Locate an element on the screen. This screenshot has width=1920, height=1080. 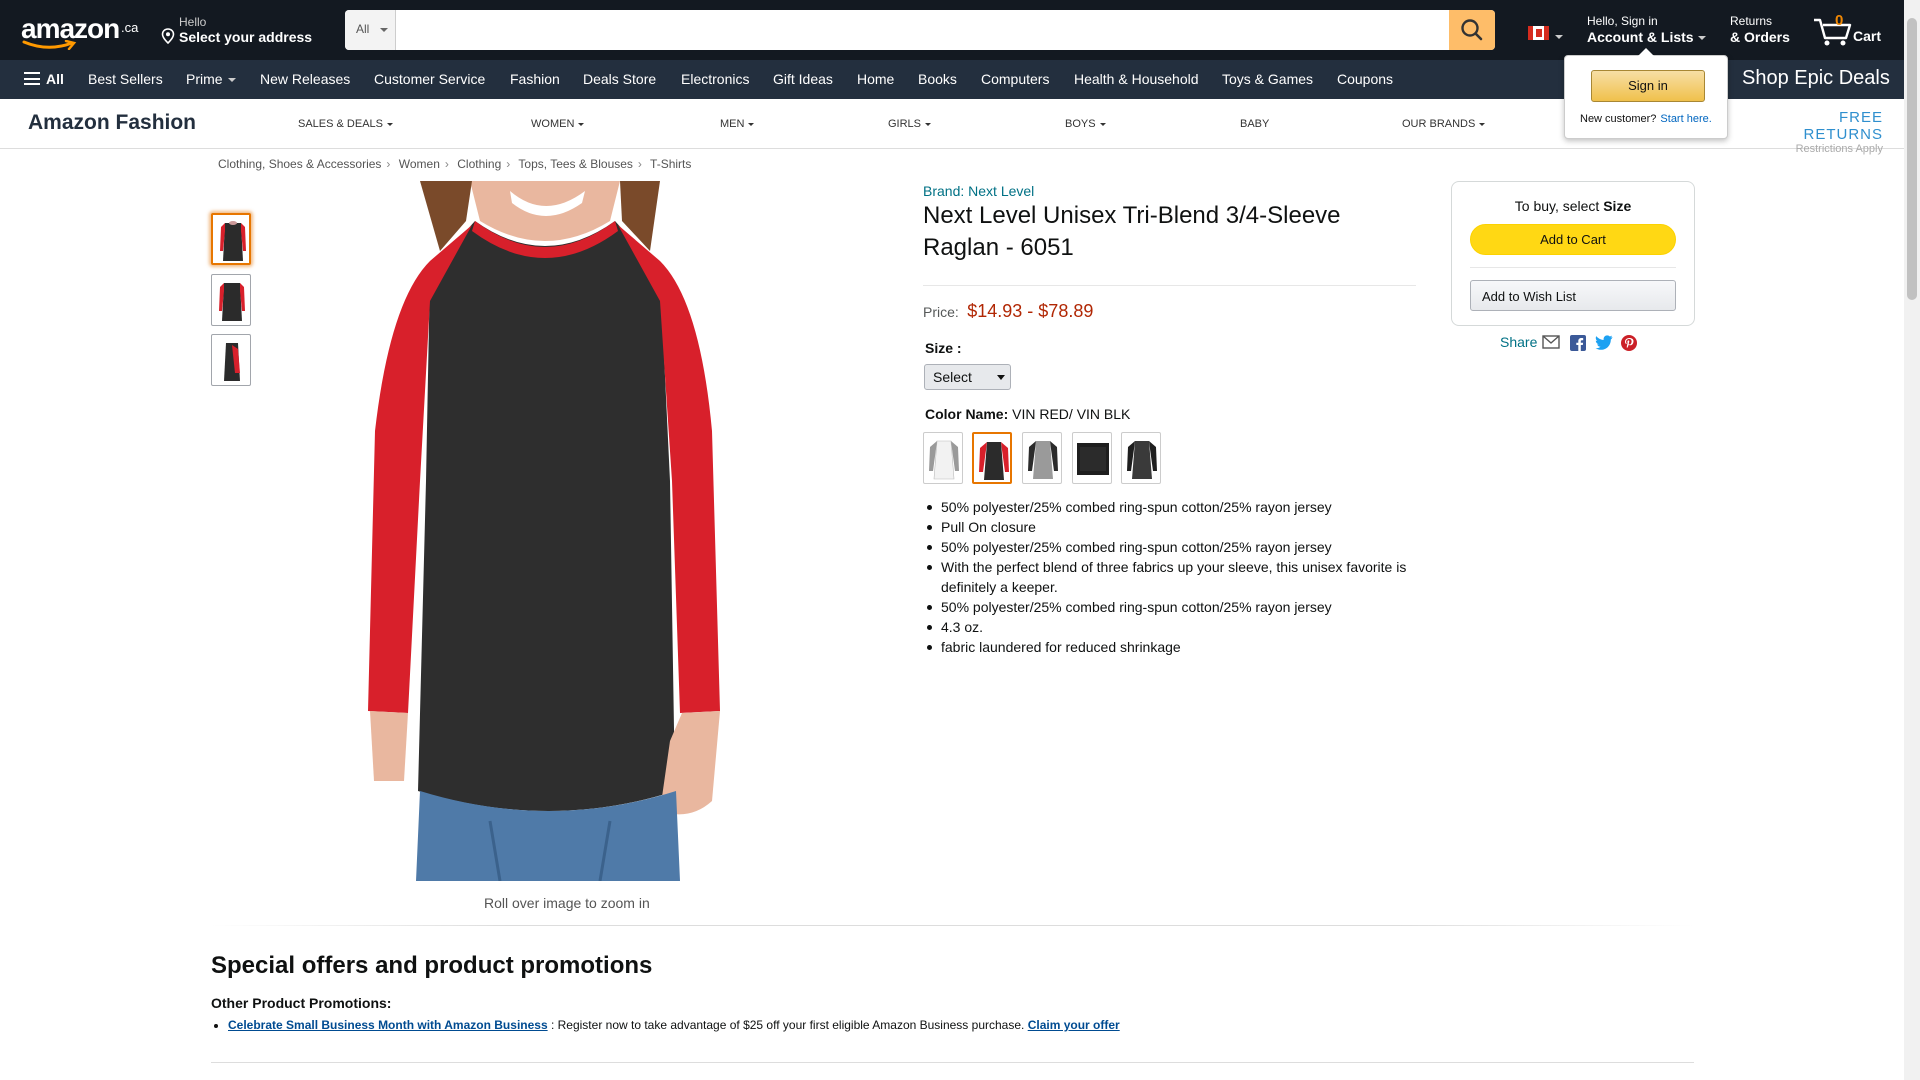
shirt-front-thumbnail-image is located at coordinates (233, 241).